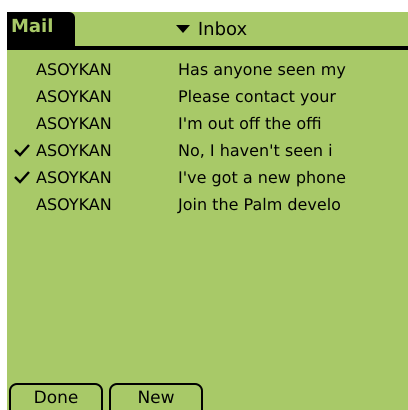  I want to click on message-subject: Join the Palm develo, so click(259, 204).